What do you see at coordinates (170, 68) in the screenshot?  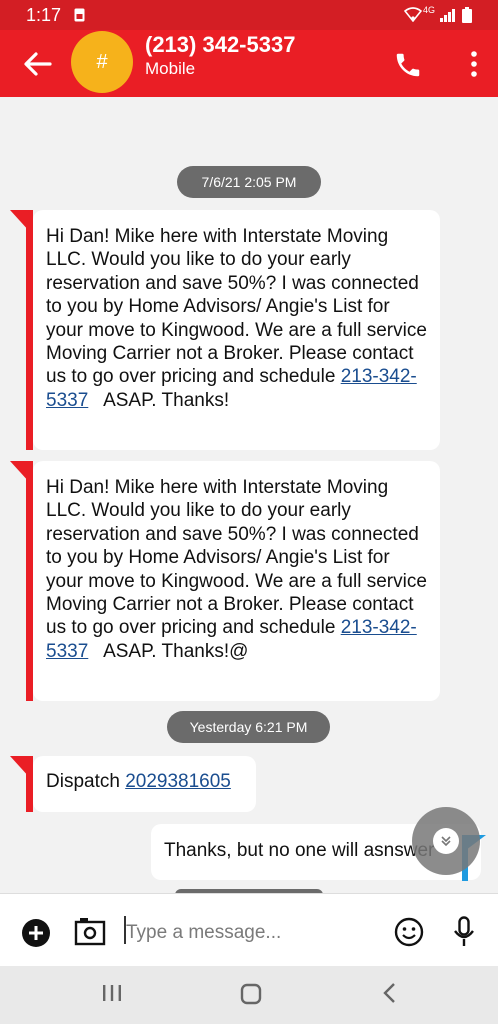 I see `contact-type: Mobile` at bounding box center [170, 68].